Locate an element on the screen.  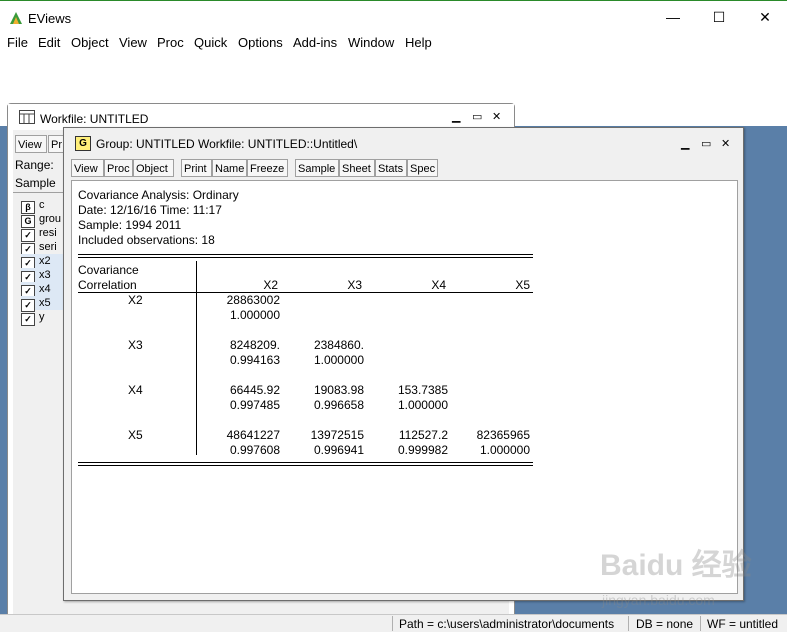
col-header-x2: X2 is located at coordinates (270, 285).